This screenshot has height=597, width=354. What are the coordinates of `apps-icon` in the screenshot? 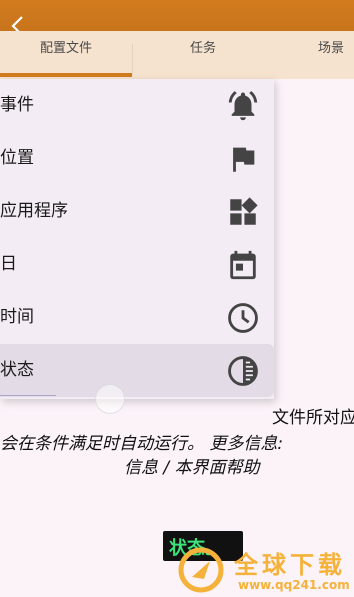 It's located at (244, 211).